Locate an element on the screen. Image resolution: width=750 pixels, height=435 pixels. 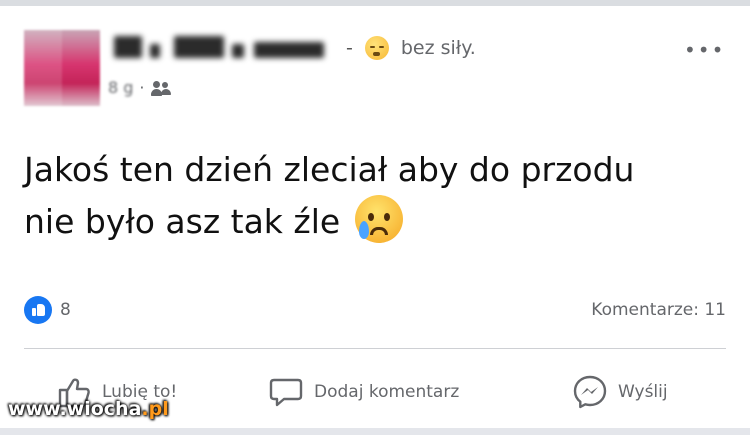
post-time: 8 g is located at coordinates (120, 87).